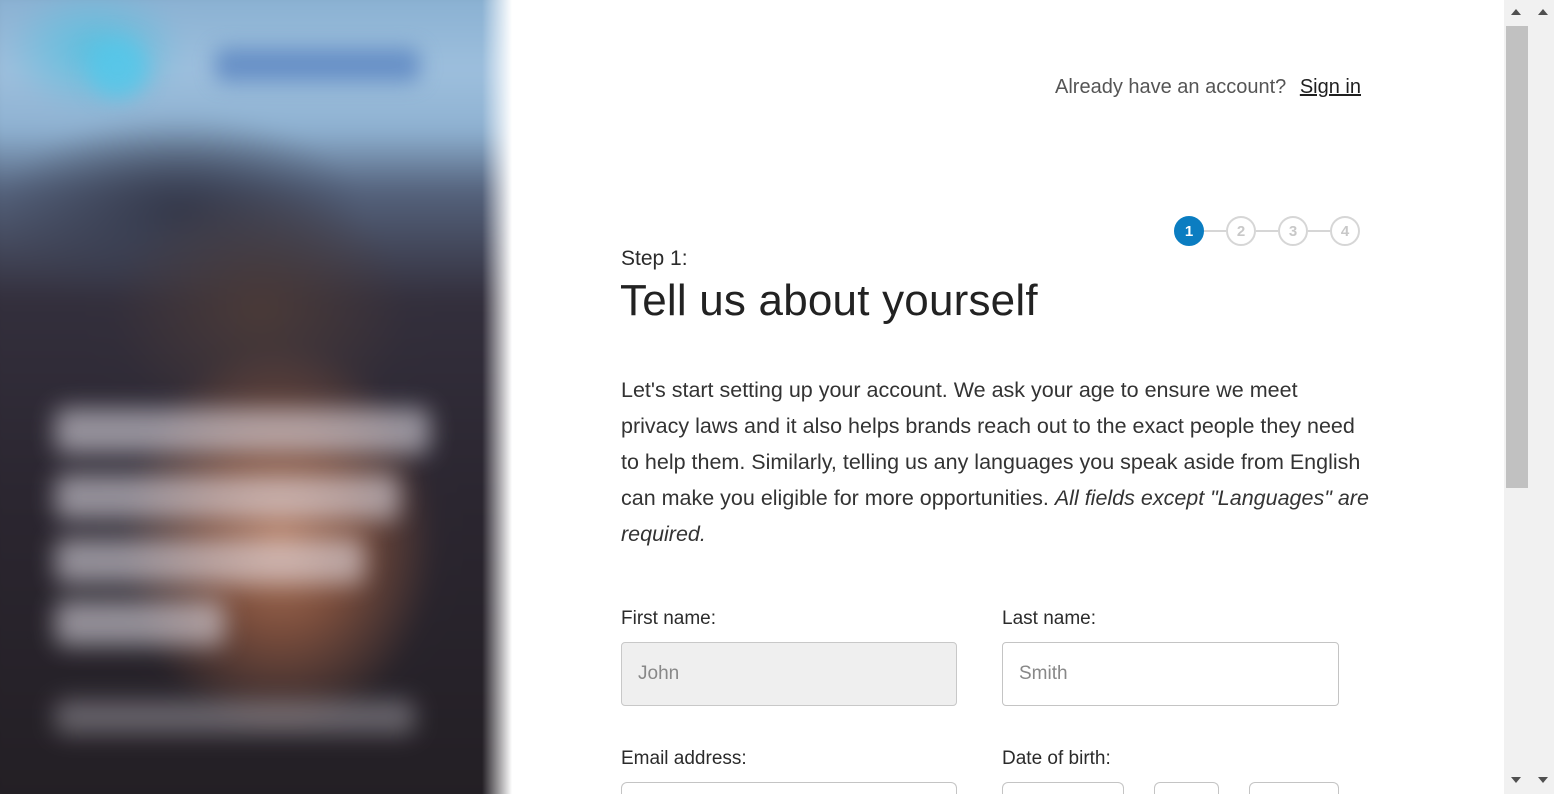 The image size is (1554, 794). Describe the element at coordinates (829, 300) in the screenshot. I see `page-title: Tell us about yourself` at that location.